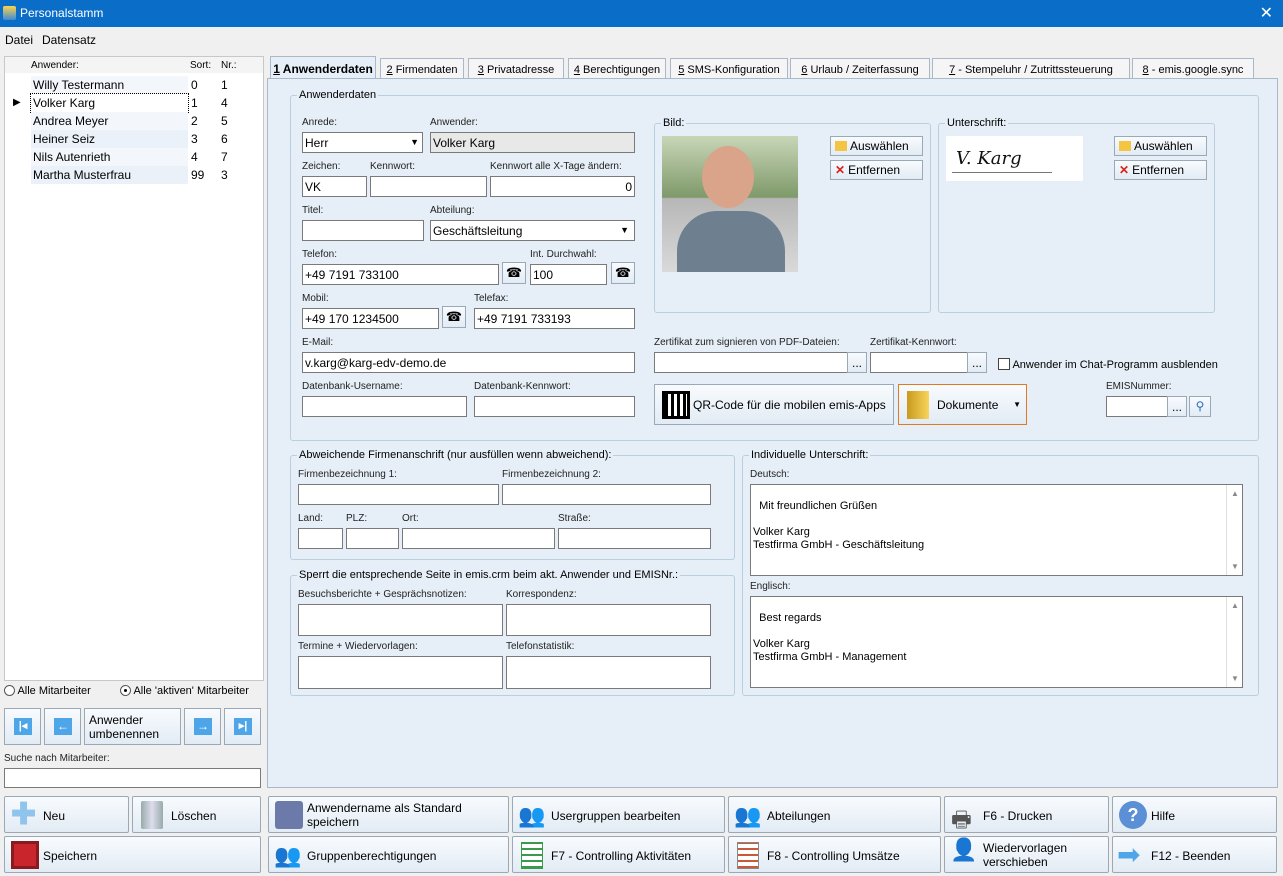 The height and width of the screenshot is (876, 1283). Describe the element at coordinates (1160, 170) in the screenshot. I see `signature-remove-button: ✕ Entfernen` at that location.